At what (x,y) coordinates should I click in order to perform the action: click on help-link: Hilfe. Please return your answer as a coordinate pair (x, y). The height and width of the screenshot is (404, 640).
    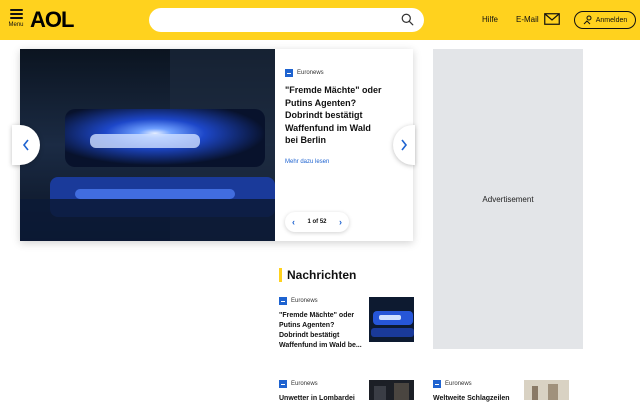
    Looking at the image, I should click on (490, 19).